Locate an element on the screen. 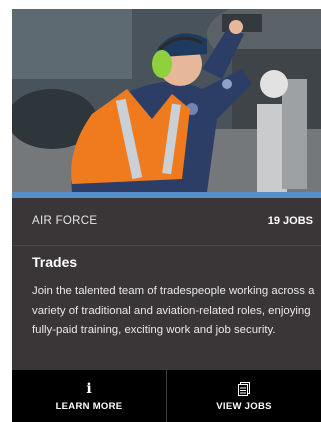 This screenshot has height=422, width=321. learn-more-label: LEARN MORE is located at coordinates (89, 406).